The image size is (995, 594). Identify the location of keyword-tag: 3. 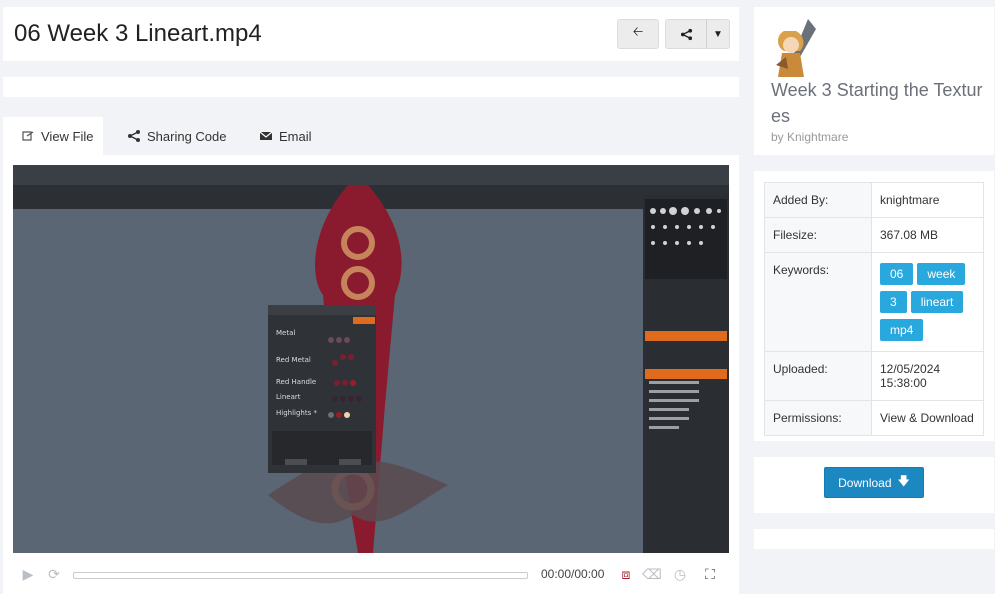
(893, 302).